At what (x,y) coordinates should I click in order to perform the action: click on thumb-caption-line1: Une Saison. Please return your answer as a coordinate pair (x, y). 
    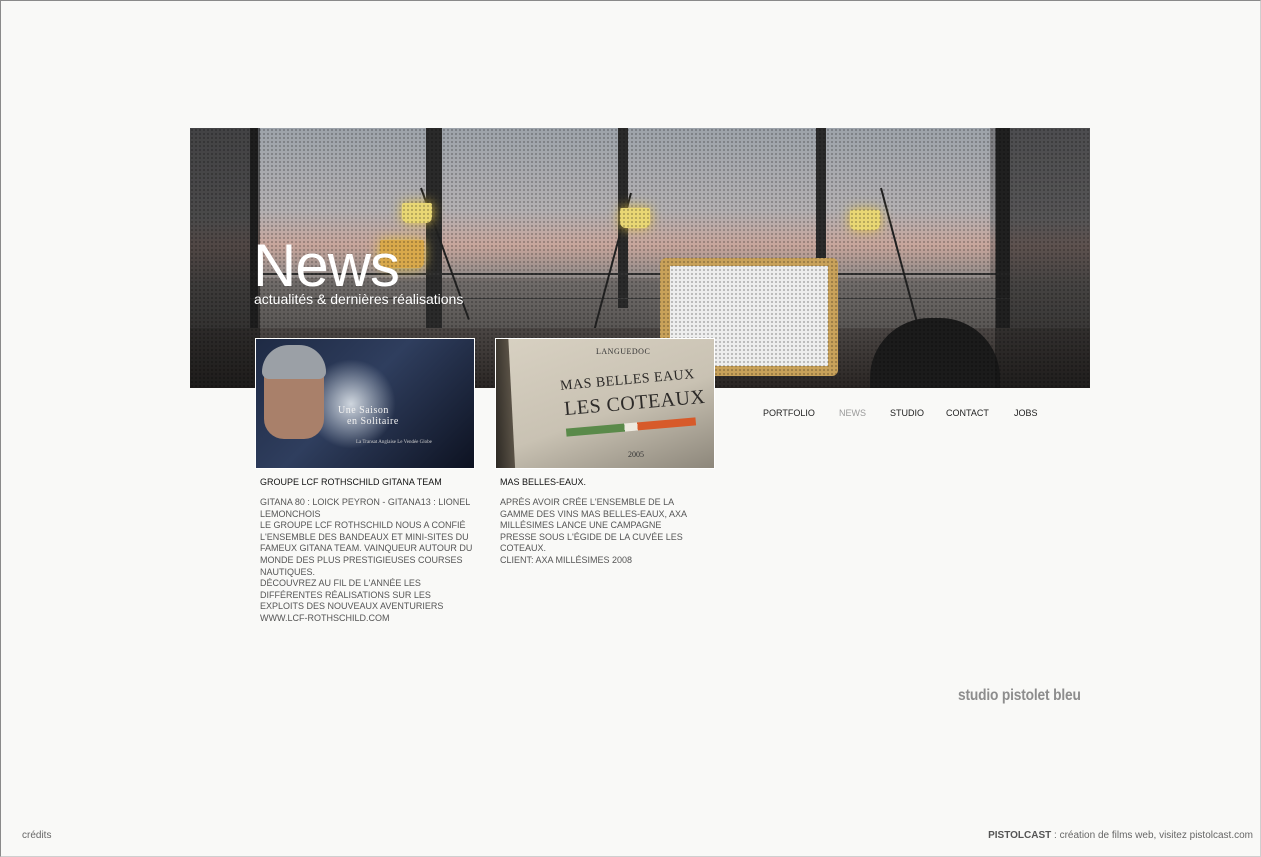
    Looking at the image, I should click on (363, 410).